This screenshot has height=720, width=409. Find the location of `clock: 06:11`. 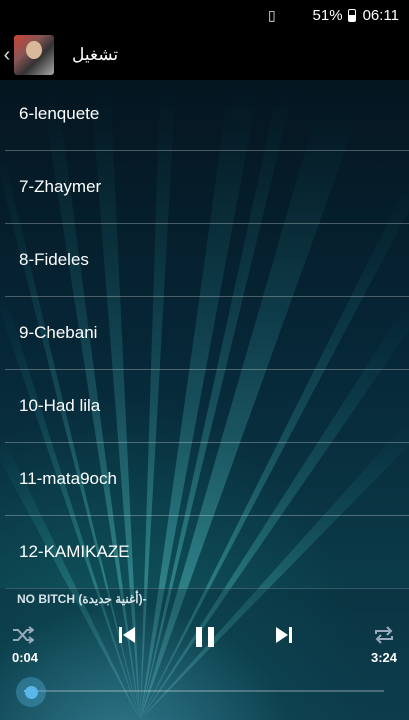

clock: 06:11 is located at coordinates (380, 15).